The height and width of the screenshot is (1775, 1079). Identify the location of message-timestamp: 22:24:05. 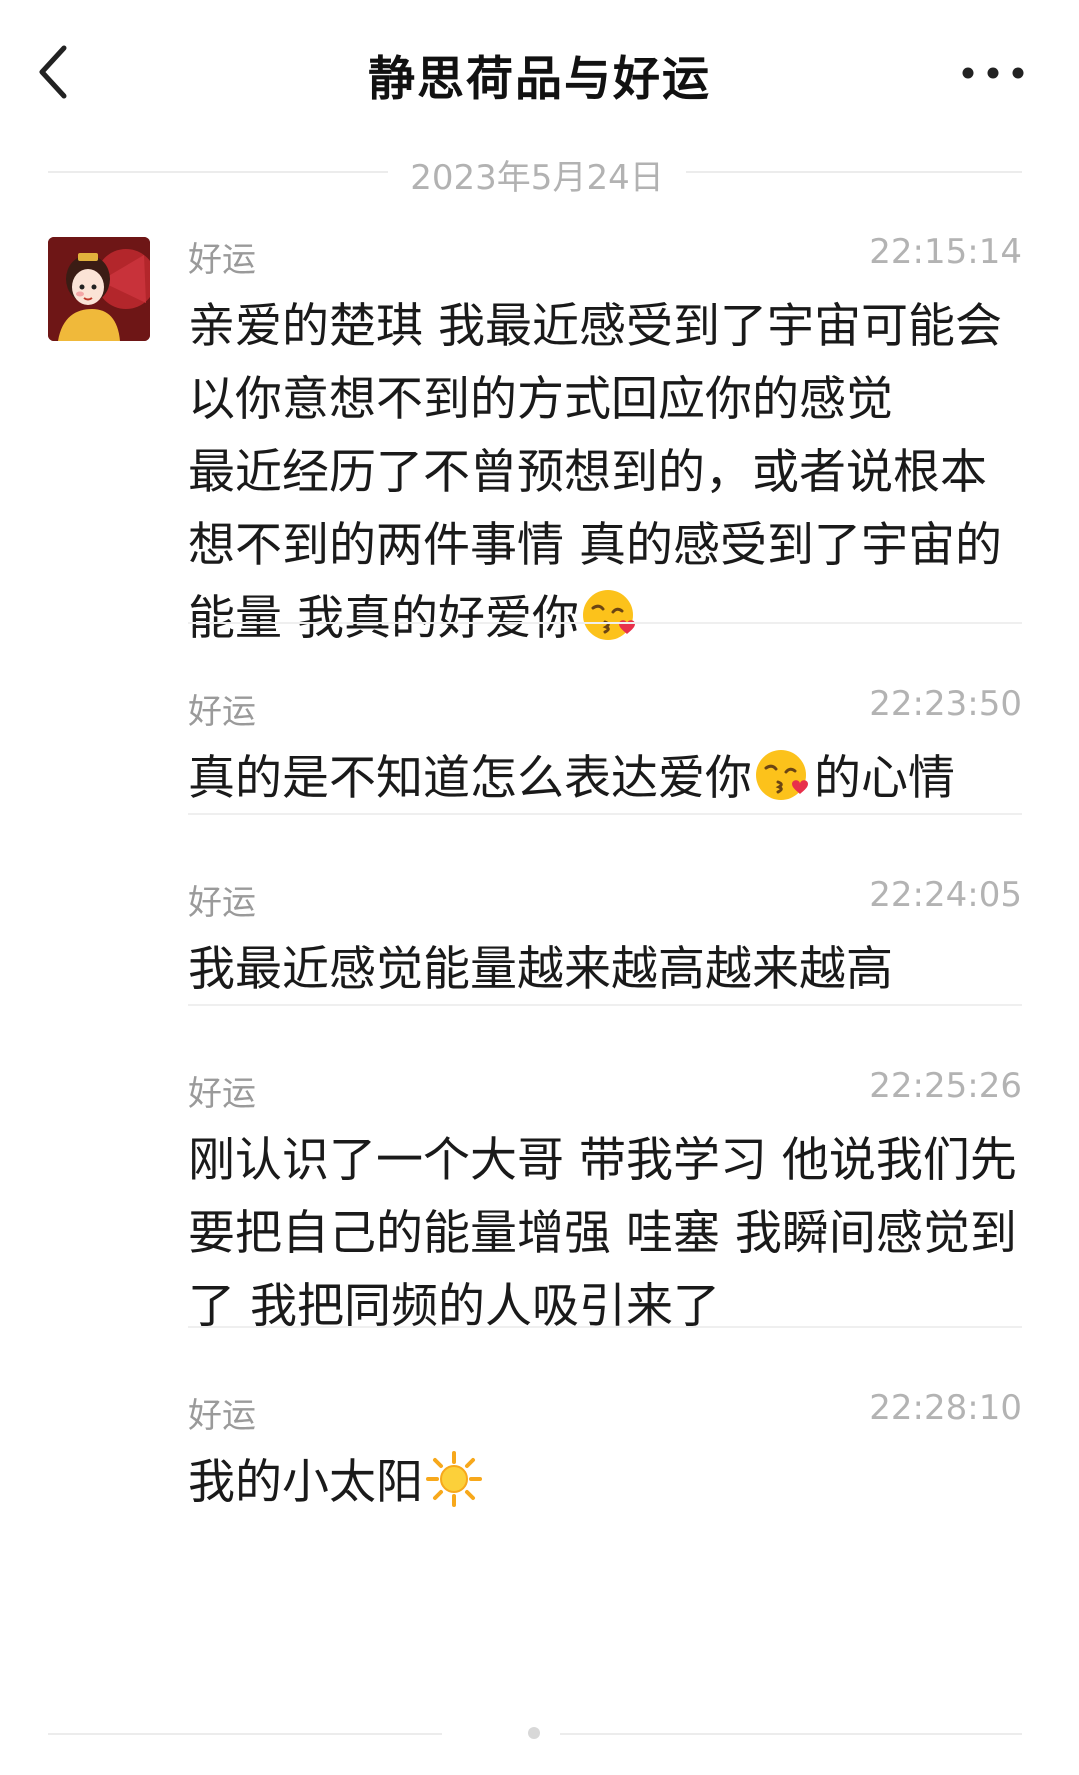
(945, 895).